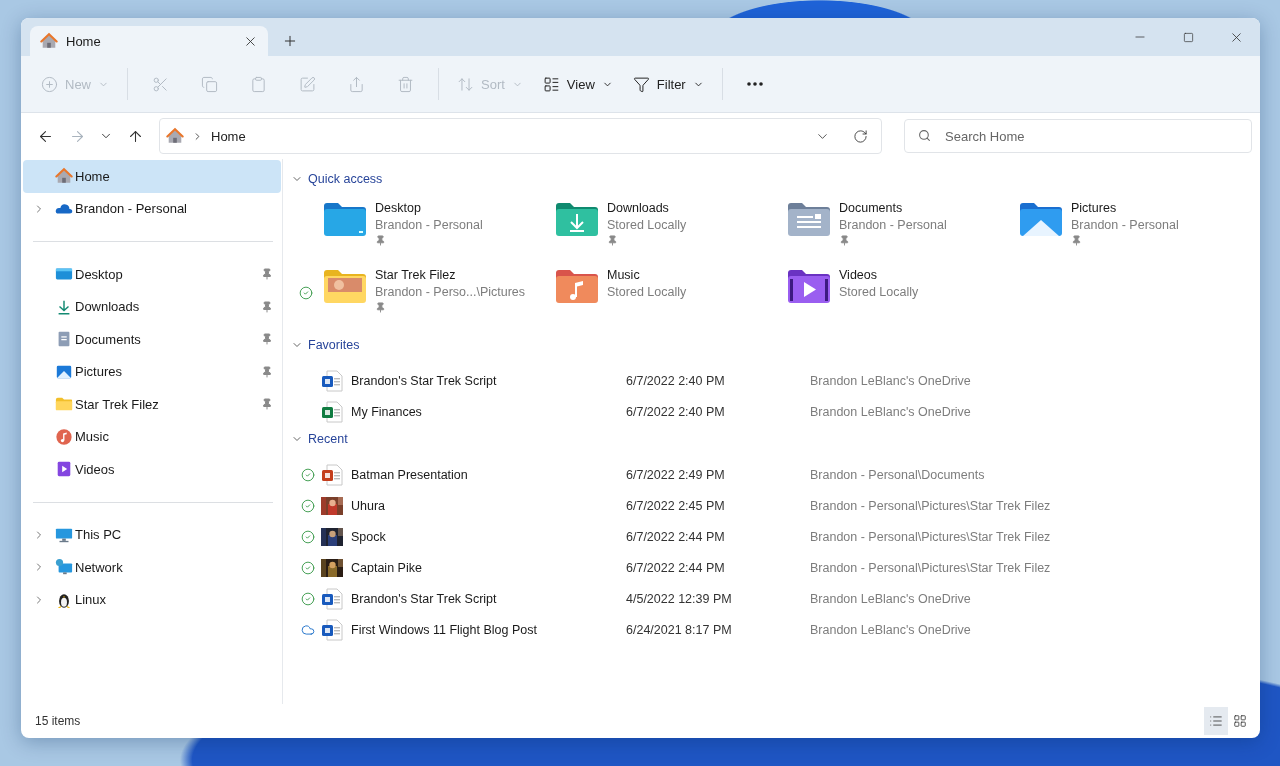  What do you see at coordinates (1188, 37) in the screenshot?
I see `maximize-icon` at bounding box center [1188, 37].